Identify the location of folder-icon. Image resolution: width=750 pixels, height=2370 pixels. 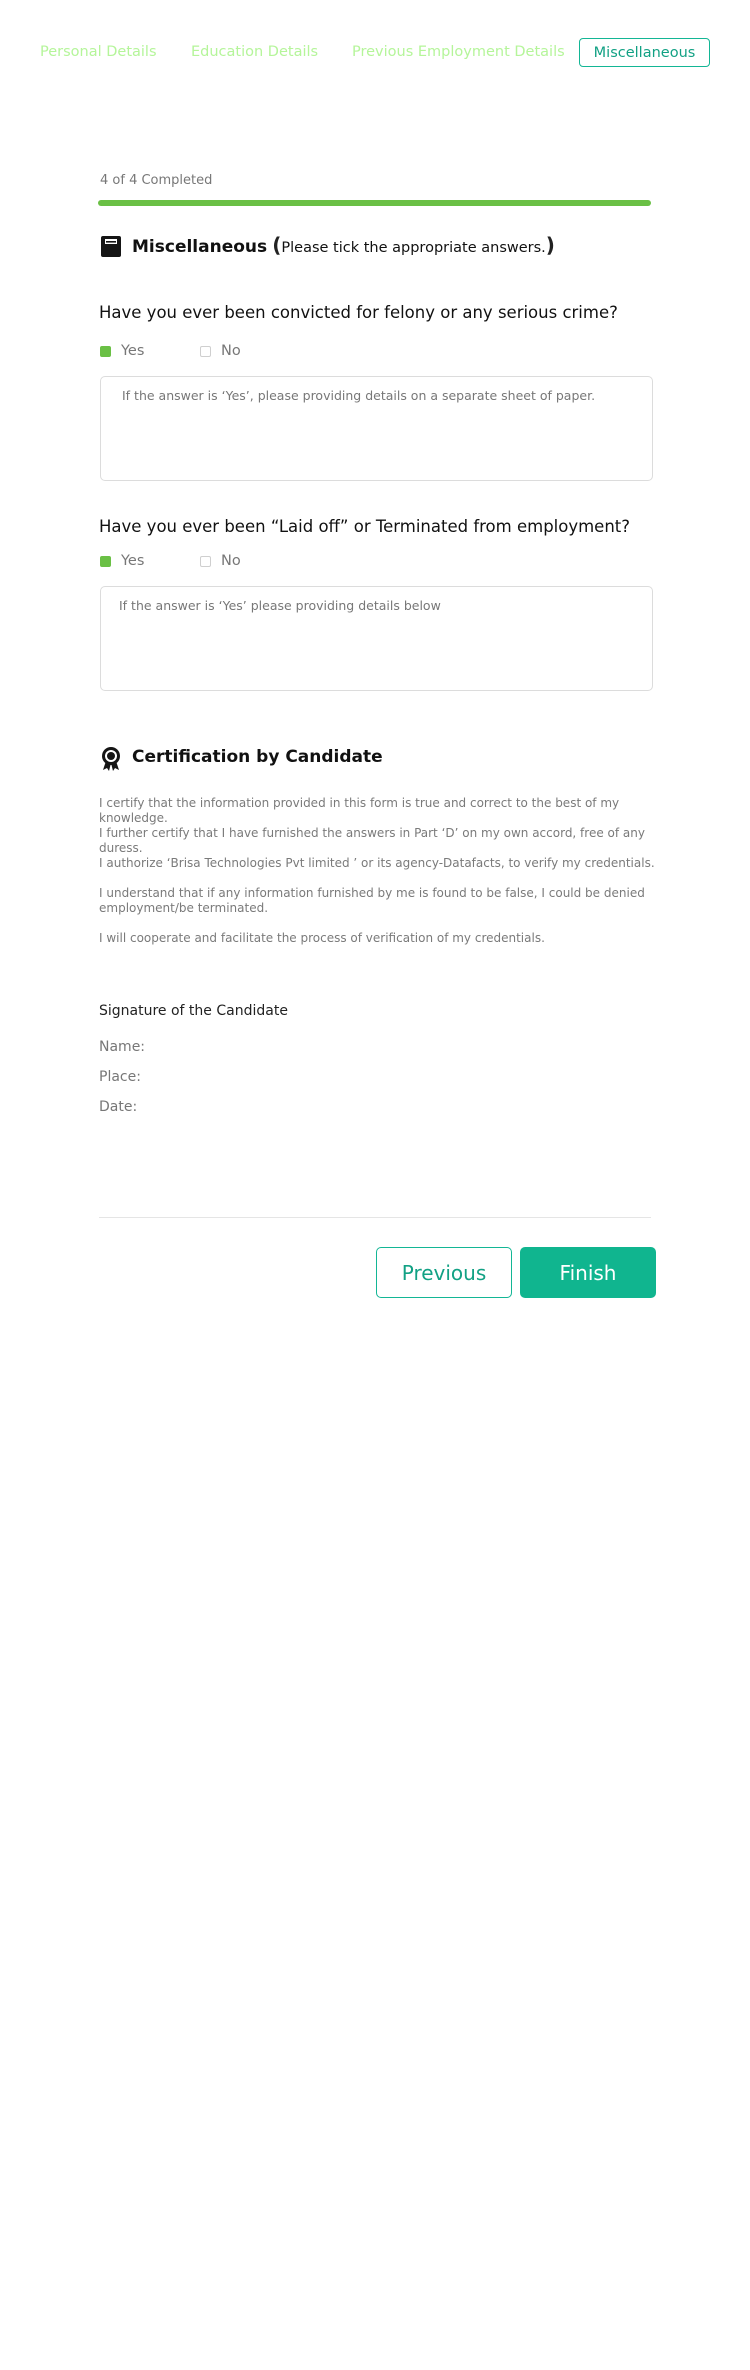
(111, 246).